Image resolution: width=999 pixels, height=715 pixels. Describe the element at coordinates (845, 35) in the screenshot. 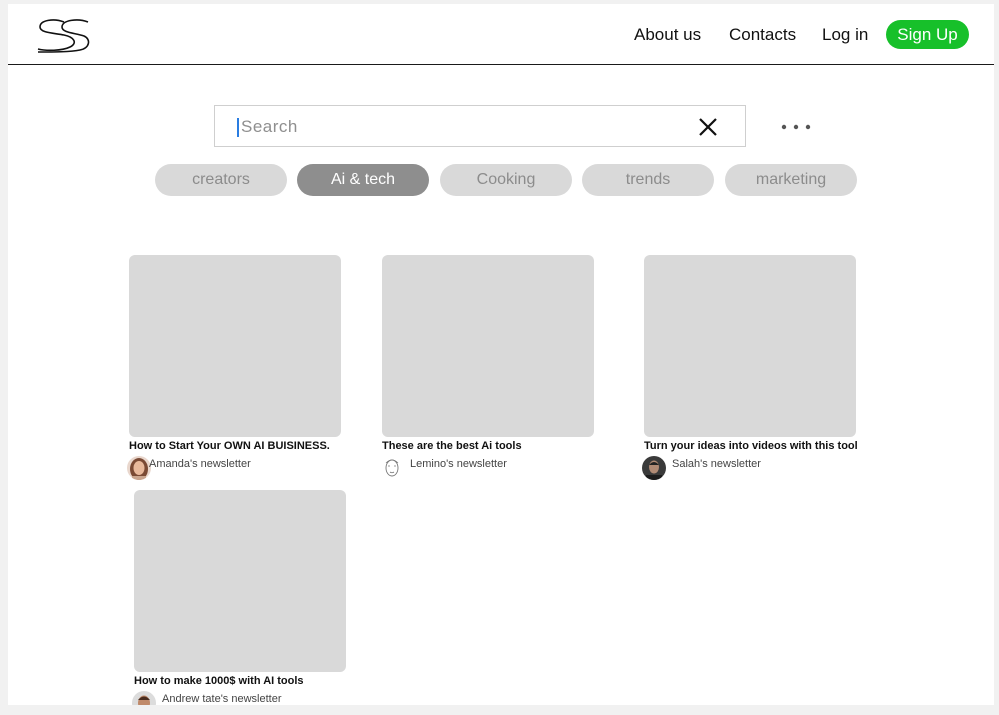

I see `nav-log-in: Log in` at that location.